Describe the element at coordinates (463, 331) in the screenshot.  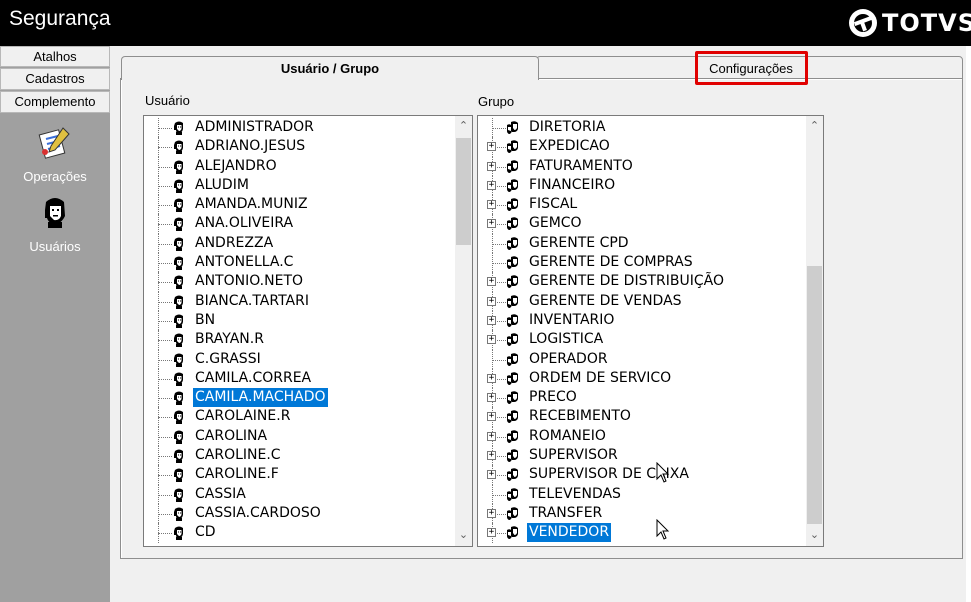
I see `user-tree-scrollbar: ⌃ ⌄` at that location.